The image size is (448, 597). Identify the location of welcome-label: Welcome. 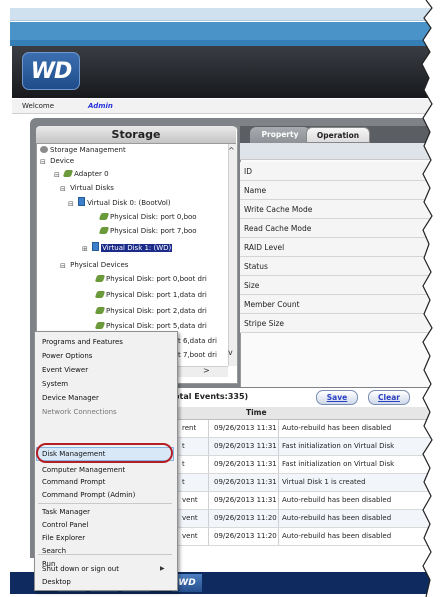
(38, 106).